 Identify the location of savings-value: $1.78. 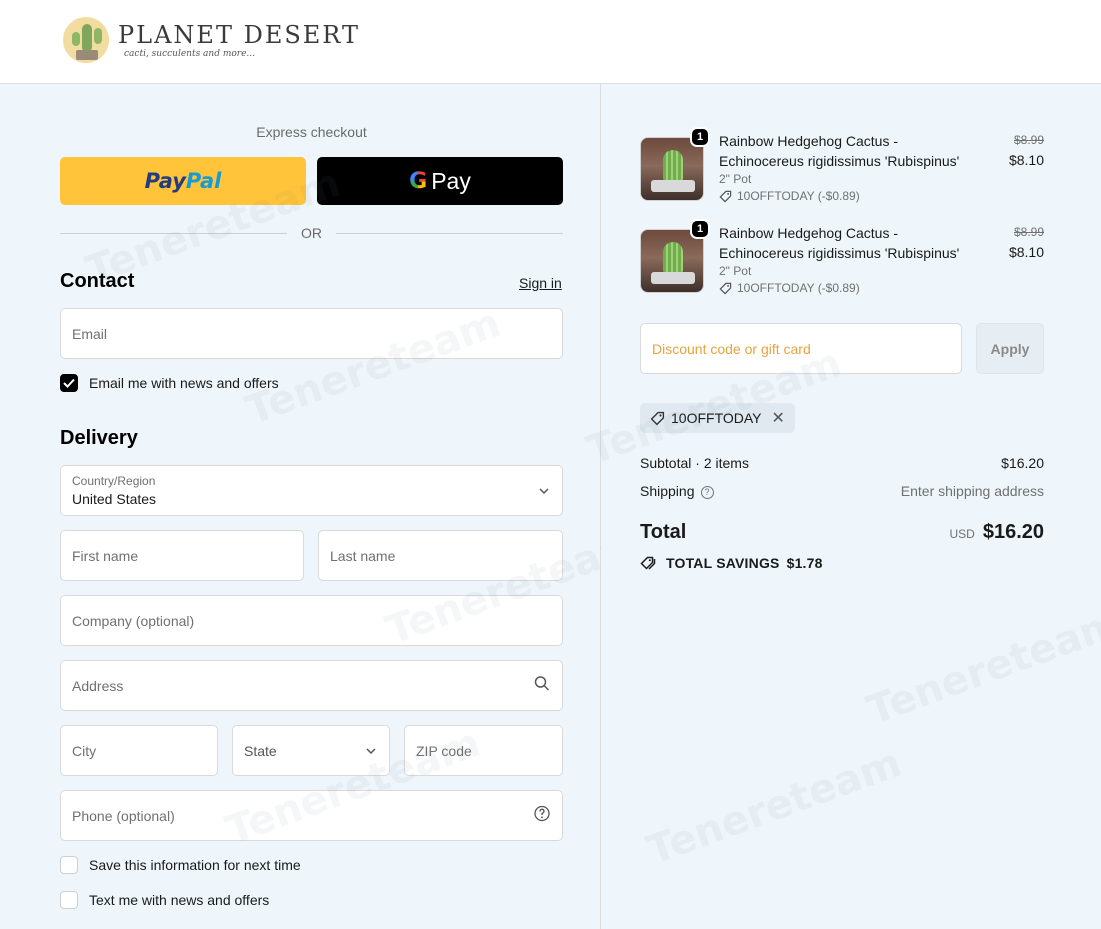
(804, 563).